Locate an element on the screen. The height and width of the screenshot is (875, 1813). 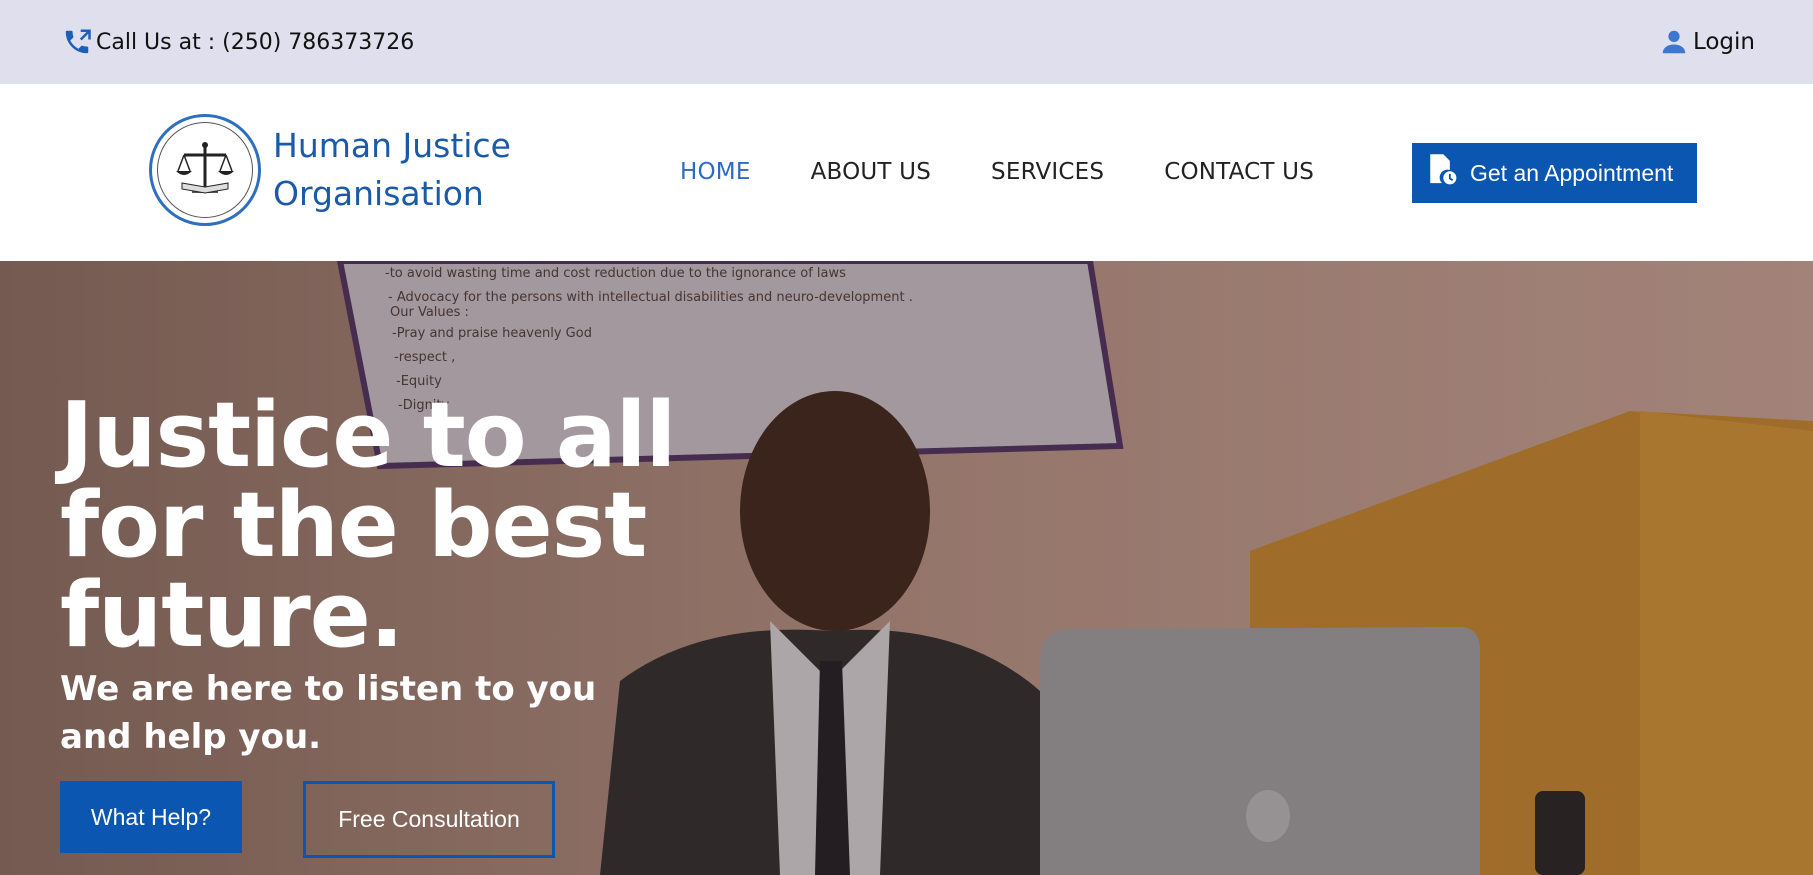
nav-contact-us: CONTACT US is located at coordinates (1239, 172).